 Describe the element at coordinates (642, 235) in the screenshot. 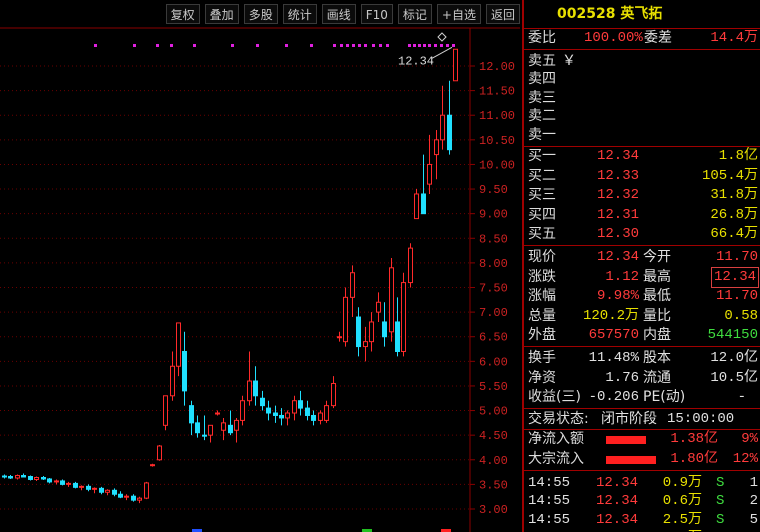

I see `buy-order-row: 买五 12.30 66.4万` at that location.